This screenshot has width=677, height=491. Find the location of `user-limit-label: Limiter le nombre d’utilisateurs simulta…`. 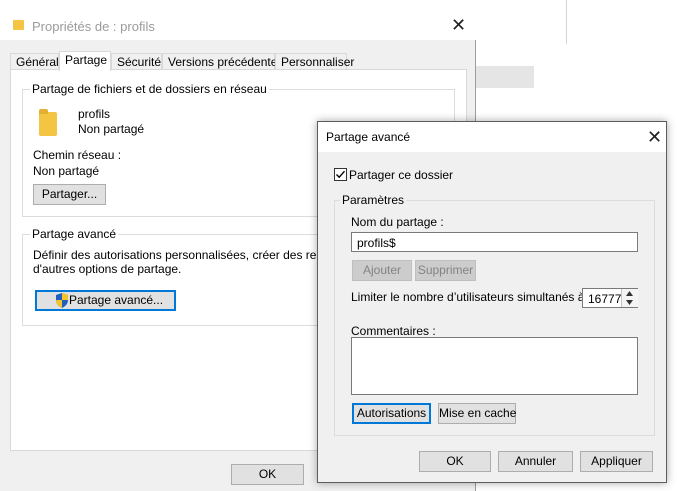

user-limit-label: Limiter le nombre d’utilisateurs simulta… is located at coordinates (471, 297).